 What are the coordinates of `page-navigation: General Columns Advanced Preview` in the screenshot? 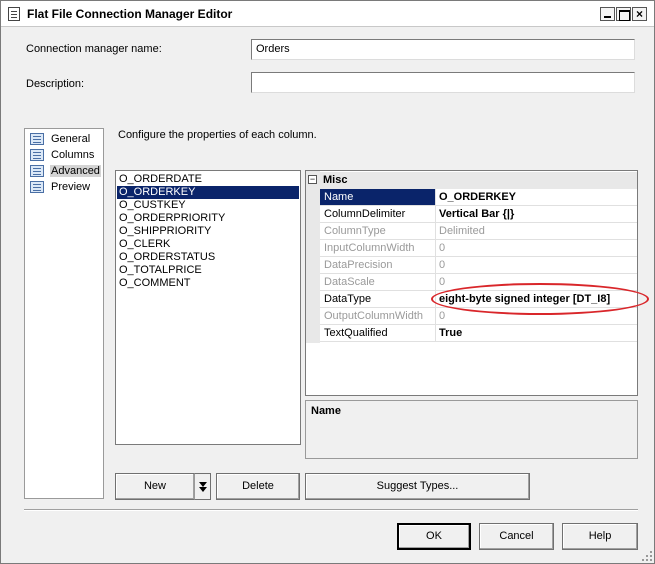 It's located at (64, 313).